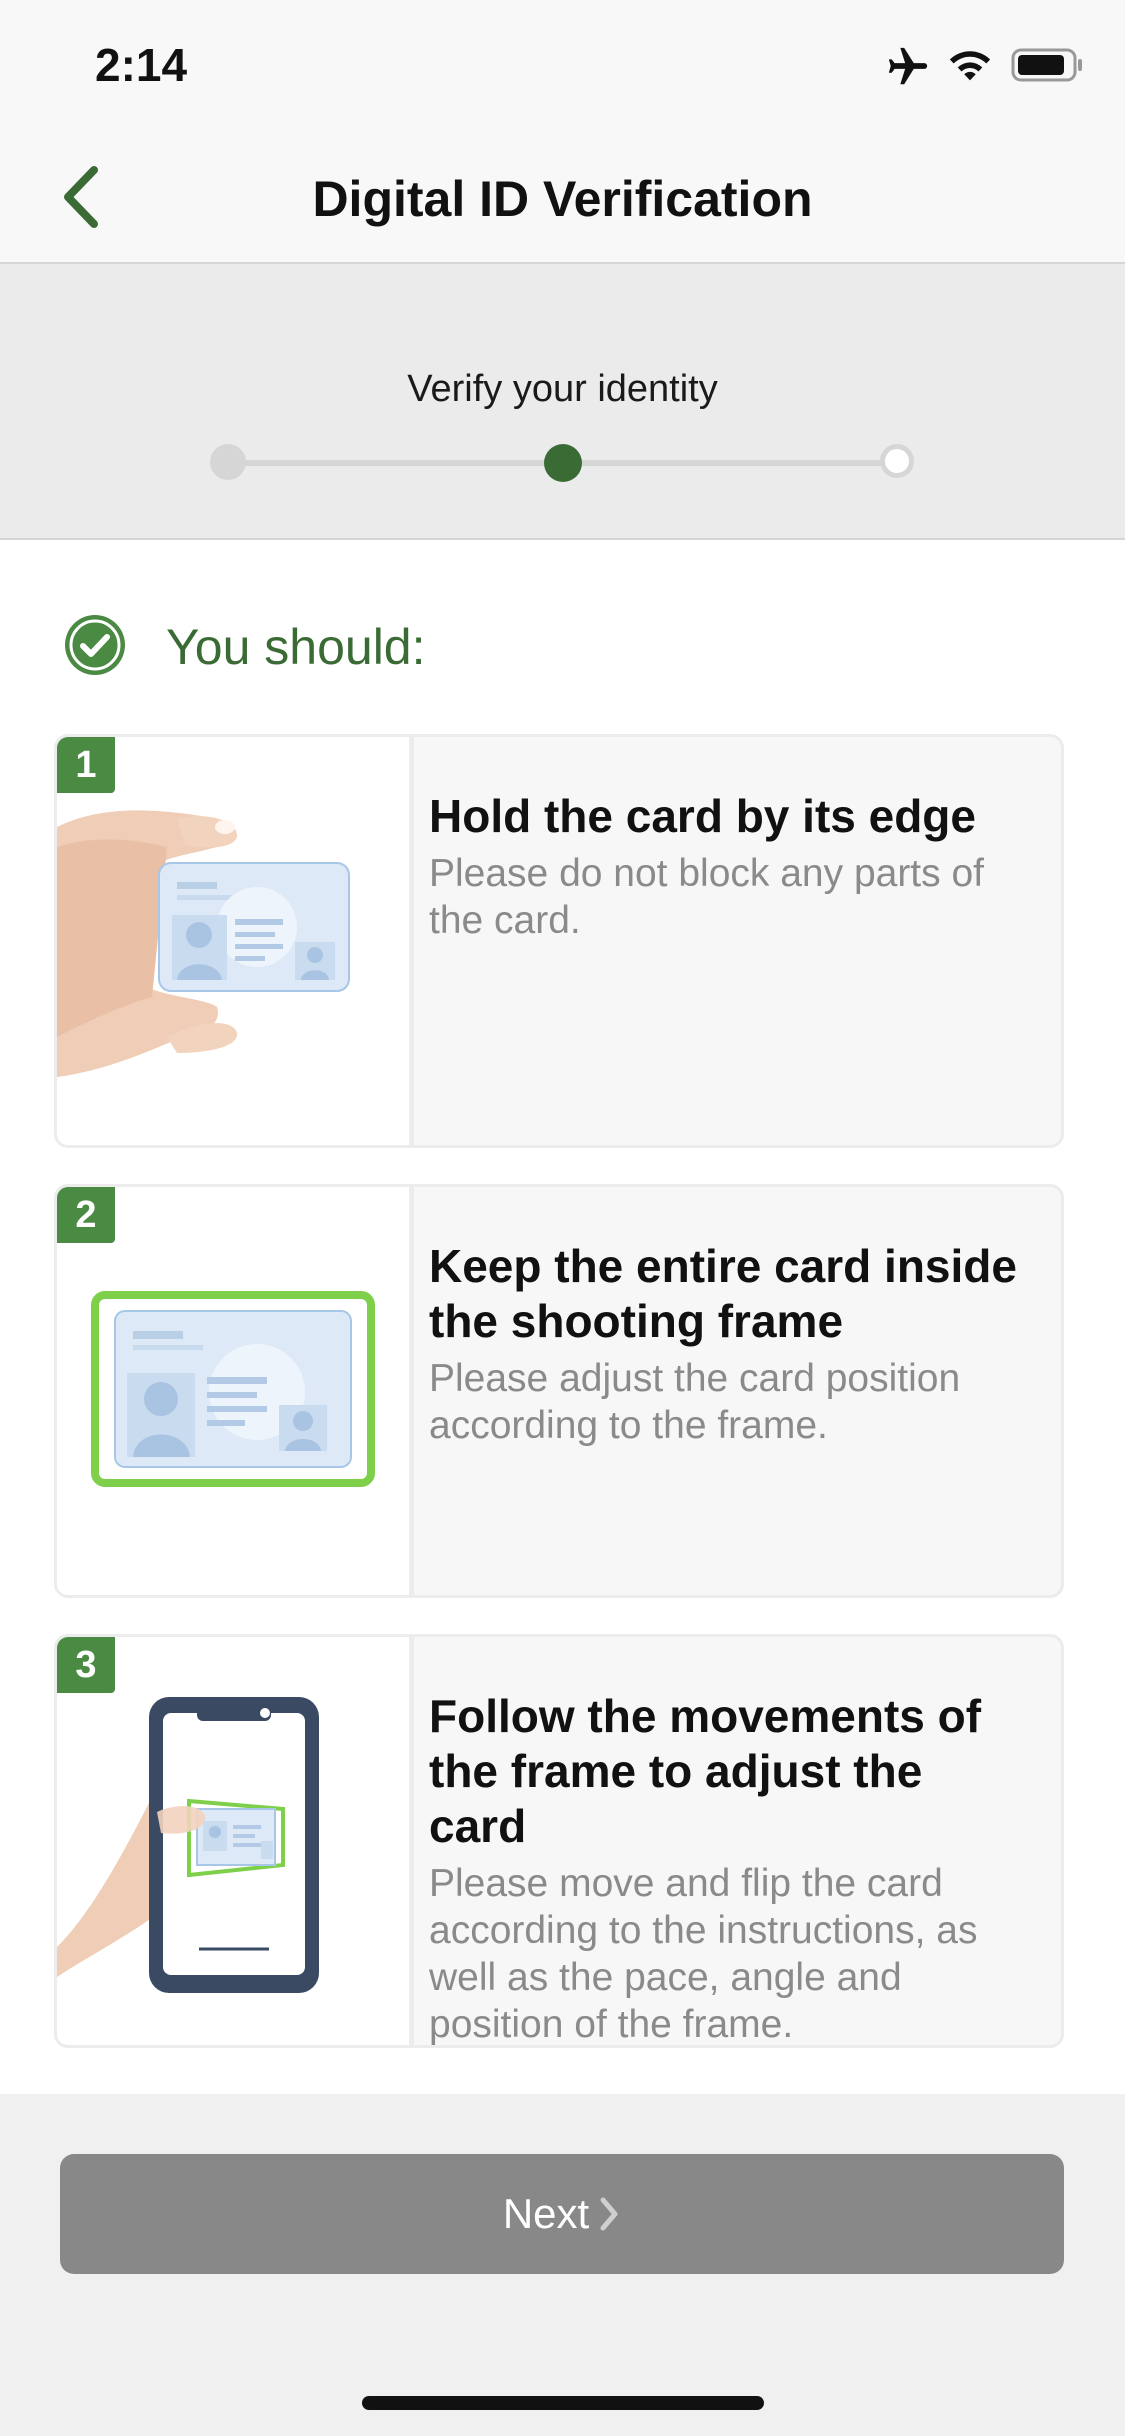  I want to click on step-3-illustration: 3, so click(235, 1841).